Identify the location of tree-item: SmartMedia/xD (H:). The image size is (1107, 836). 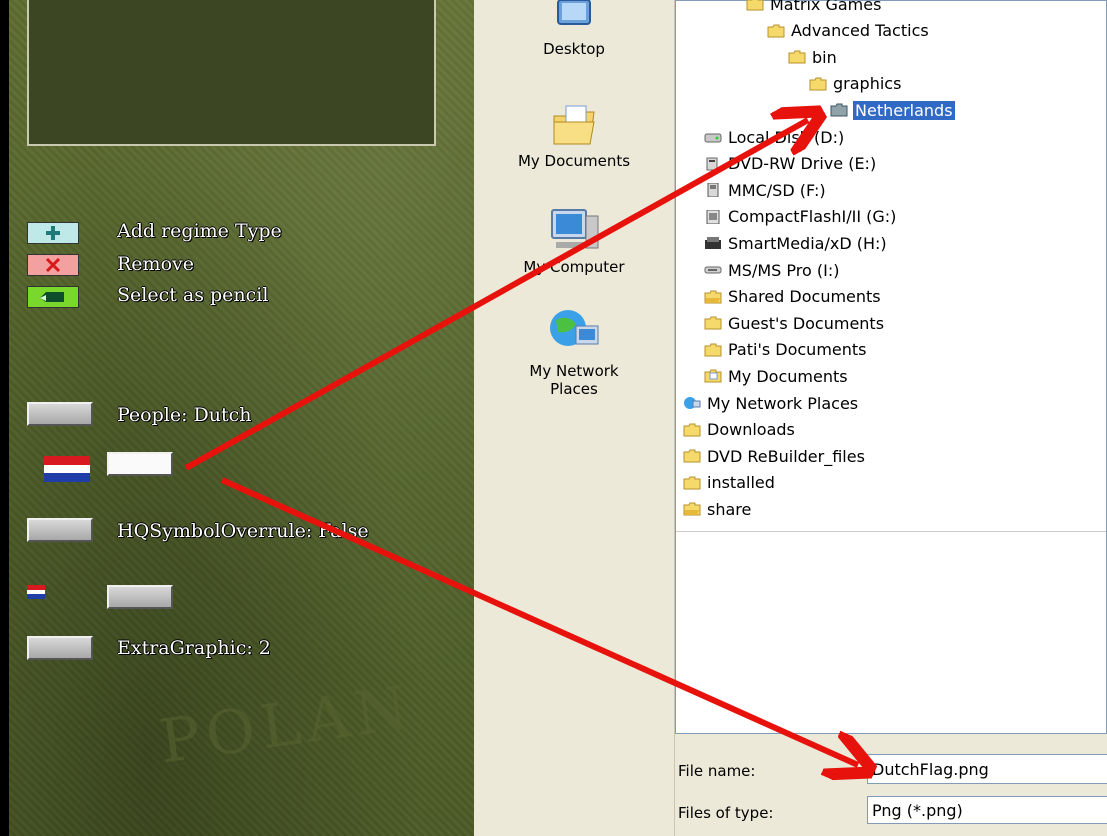
(795, 243).